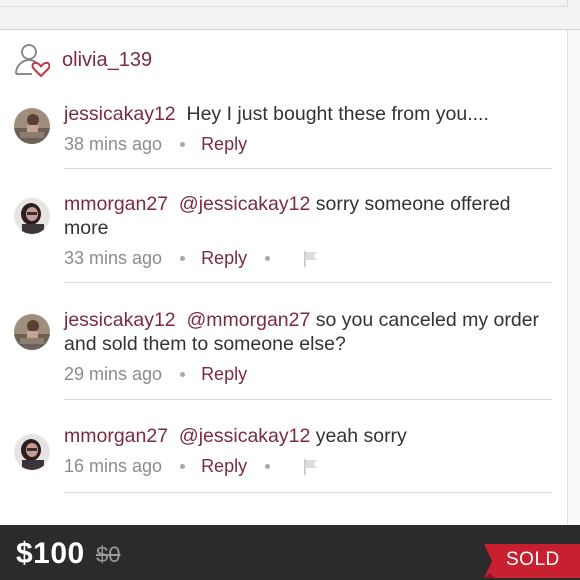 The width and height of the screenshot is (580, 580). What do you see at coordinates (50, 553) in the screenshot?
I see `listing-price: $100` at bounding box center [50, 553].